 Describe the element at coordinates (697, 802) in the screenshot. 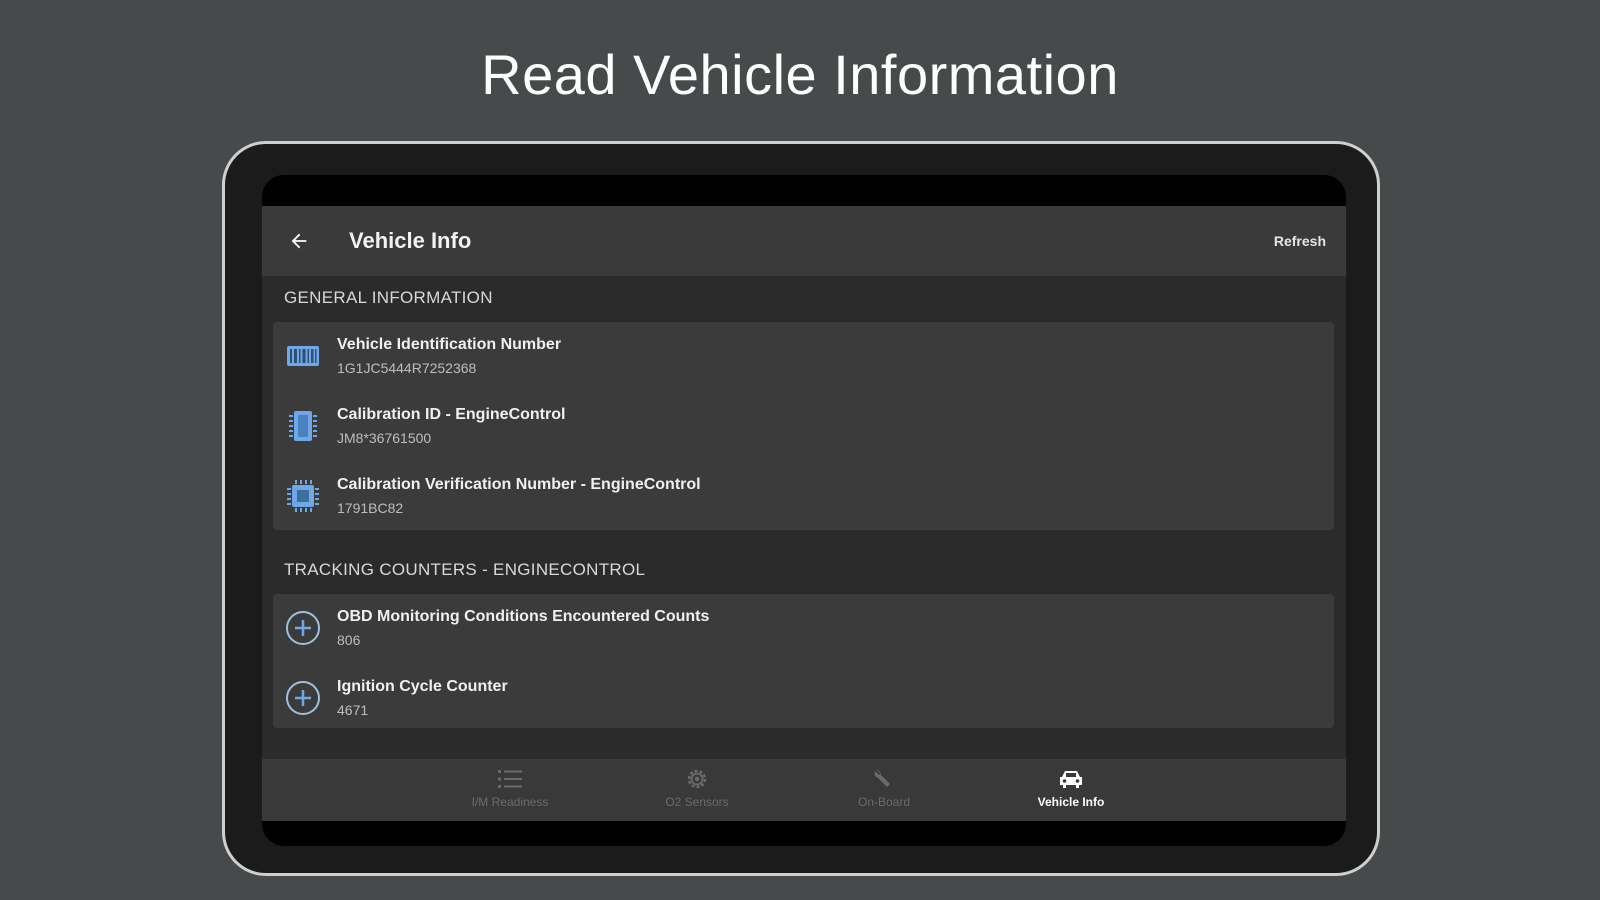

I see `tab-label: O2 Sensors` at that location.